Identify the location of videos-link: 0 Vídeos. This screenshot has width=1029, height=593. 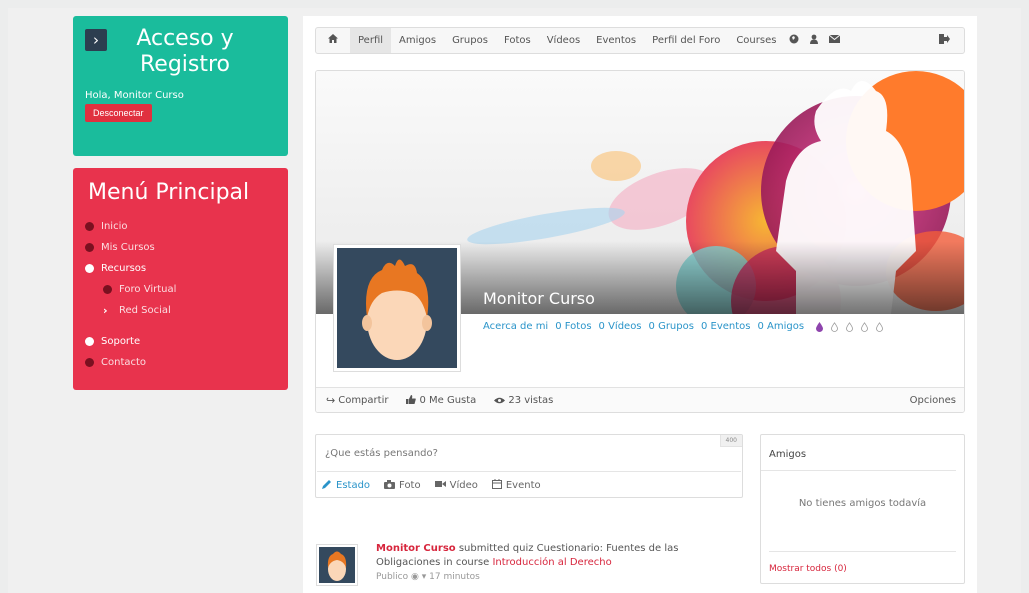
(620, 326).